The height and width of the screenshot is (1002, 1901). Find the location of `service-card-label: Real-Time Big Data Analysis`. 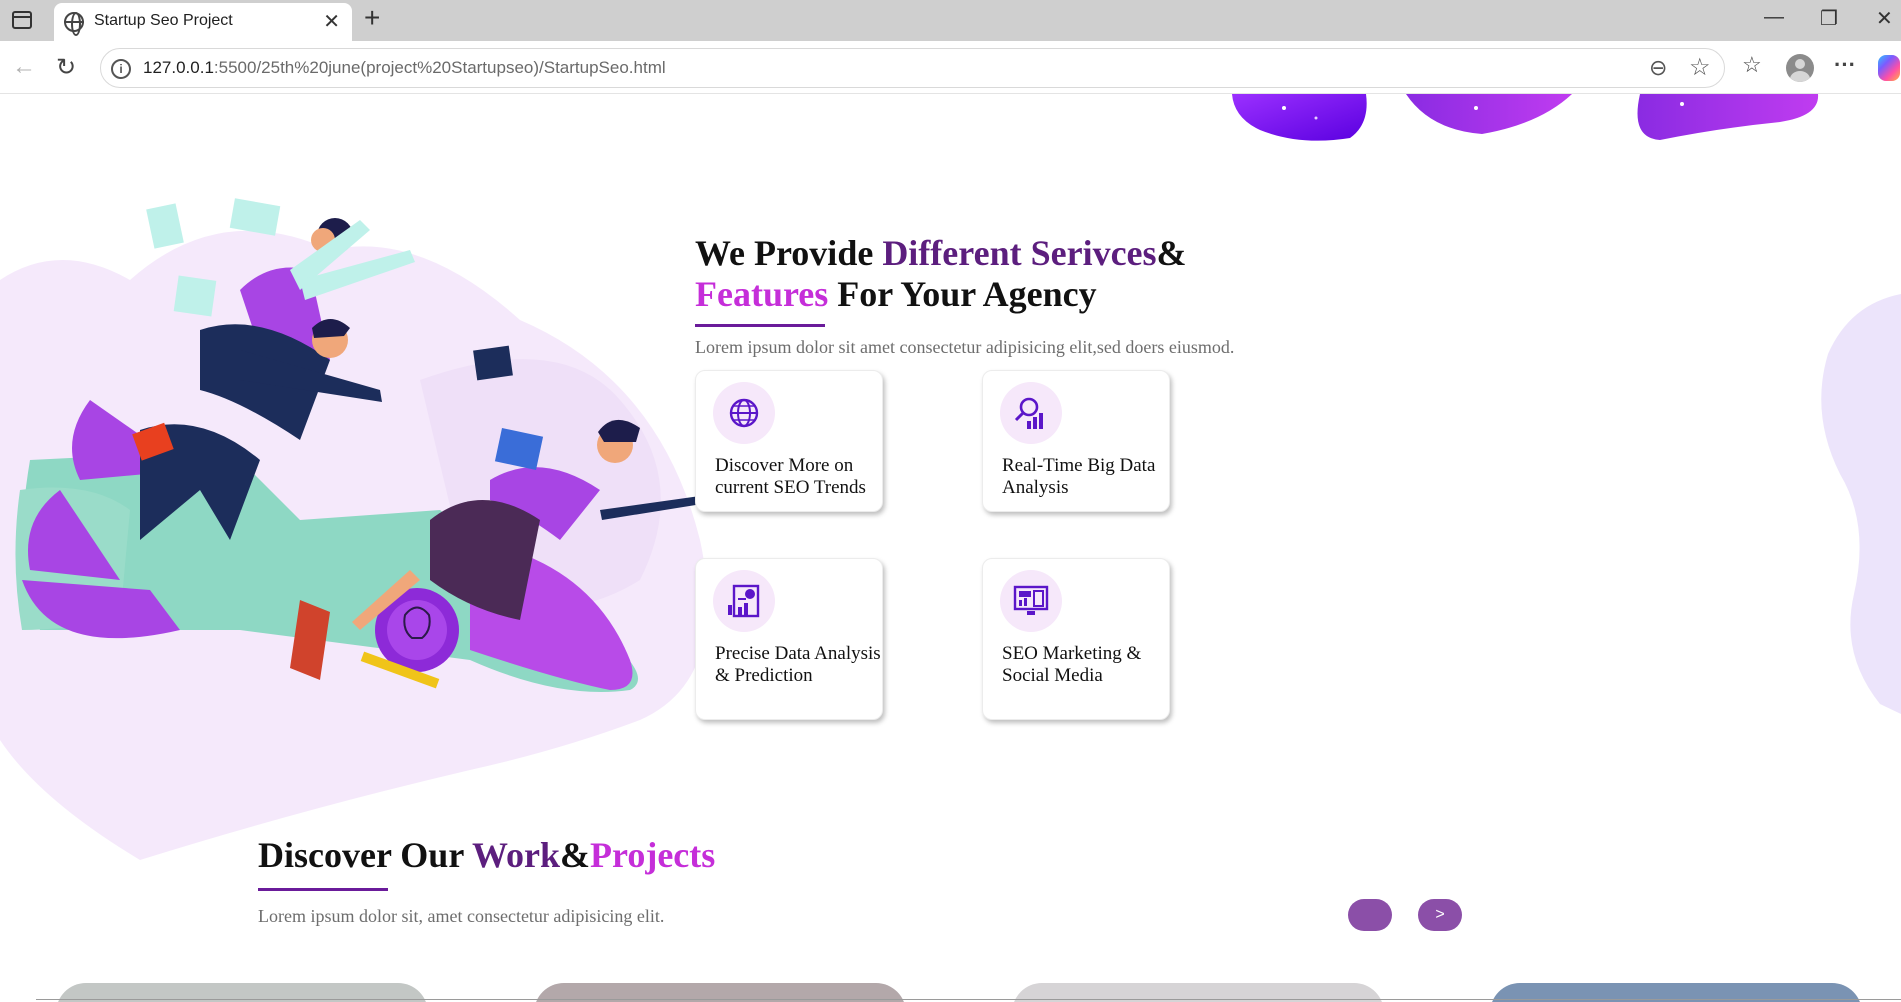

service-card-label: Real-Time Big Data Analysis is located at coordinates (1079, 476).